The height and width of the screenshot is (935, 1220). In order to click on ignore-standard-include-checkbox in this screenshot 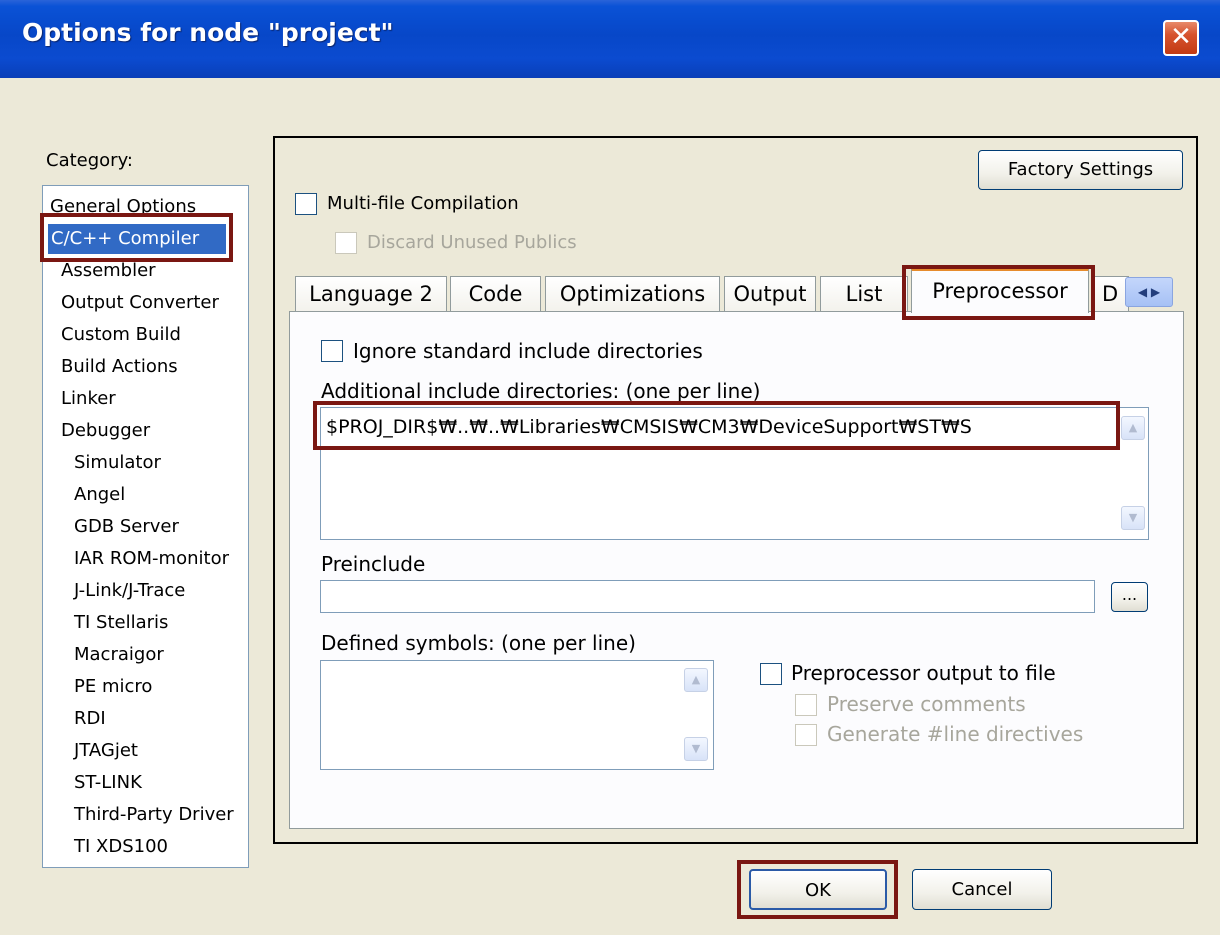, I will do `click(332, 351)`.